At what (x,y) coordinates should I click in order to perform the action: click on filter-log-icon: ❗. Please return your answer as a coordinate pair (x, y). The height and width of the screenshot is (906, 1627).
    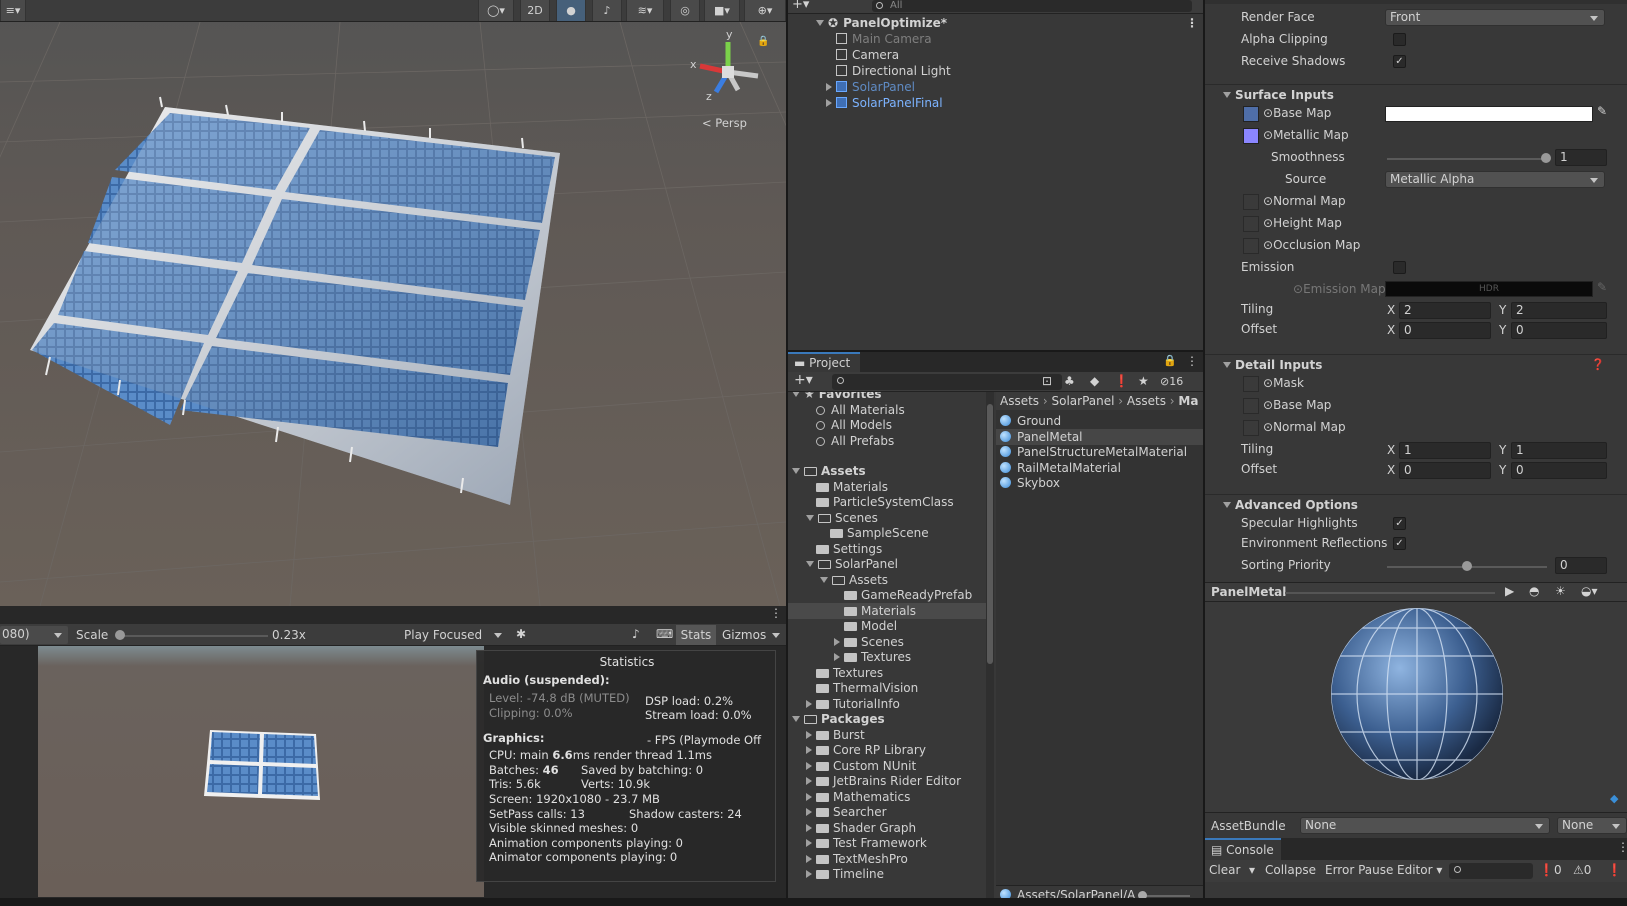
    Looking at the image, I should click on (1121, 381).